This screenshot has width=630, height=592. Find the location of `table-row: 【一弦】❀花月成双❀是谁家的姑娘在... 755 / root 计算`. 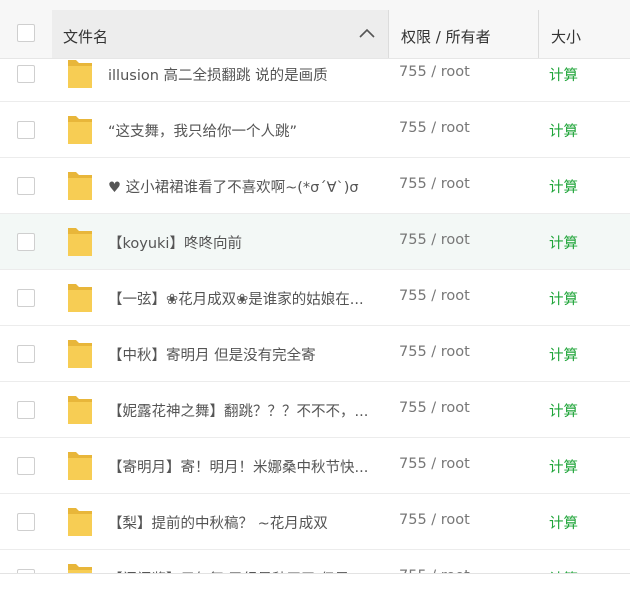

table-row: 【一弦】❀花月成双❀是谁家的姑娘在... 755 / root 计算 is located at coordinates (315, 298).